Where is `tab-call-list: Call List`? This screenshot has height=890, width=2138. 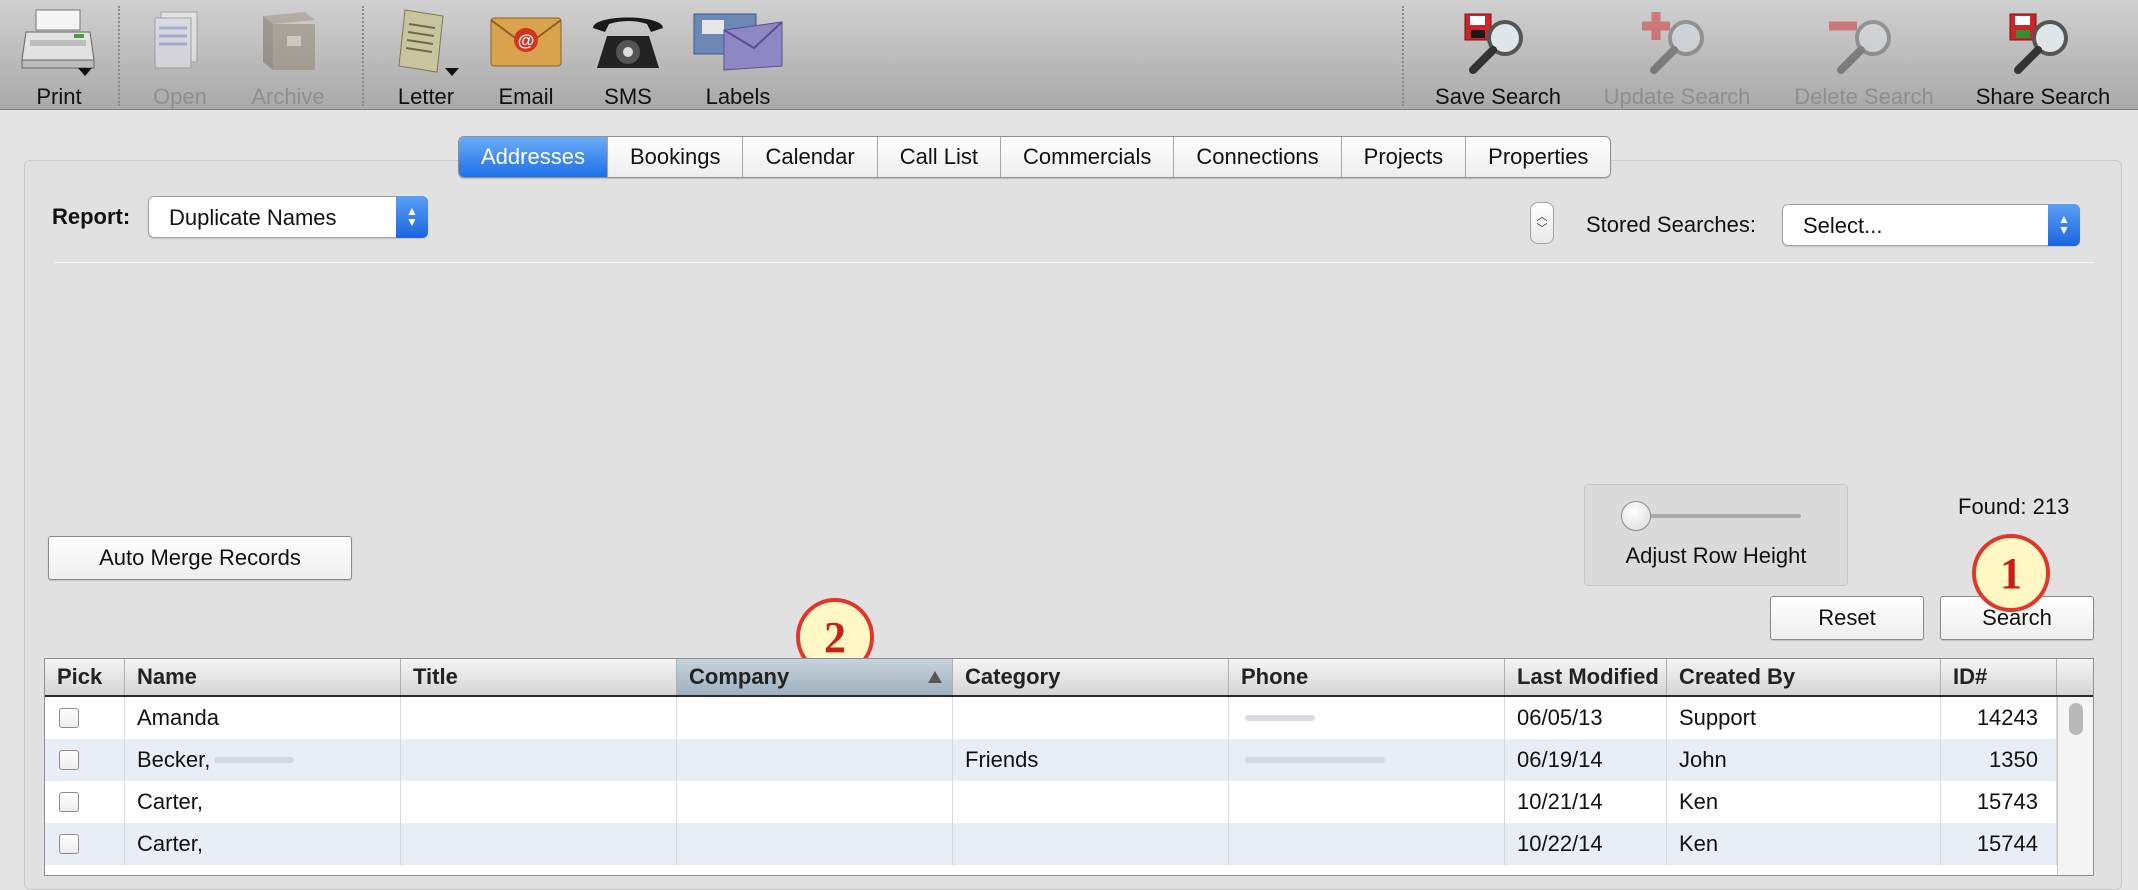 tab-call-list: Call List is located at coordinates (939, 157).